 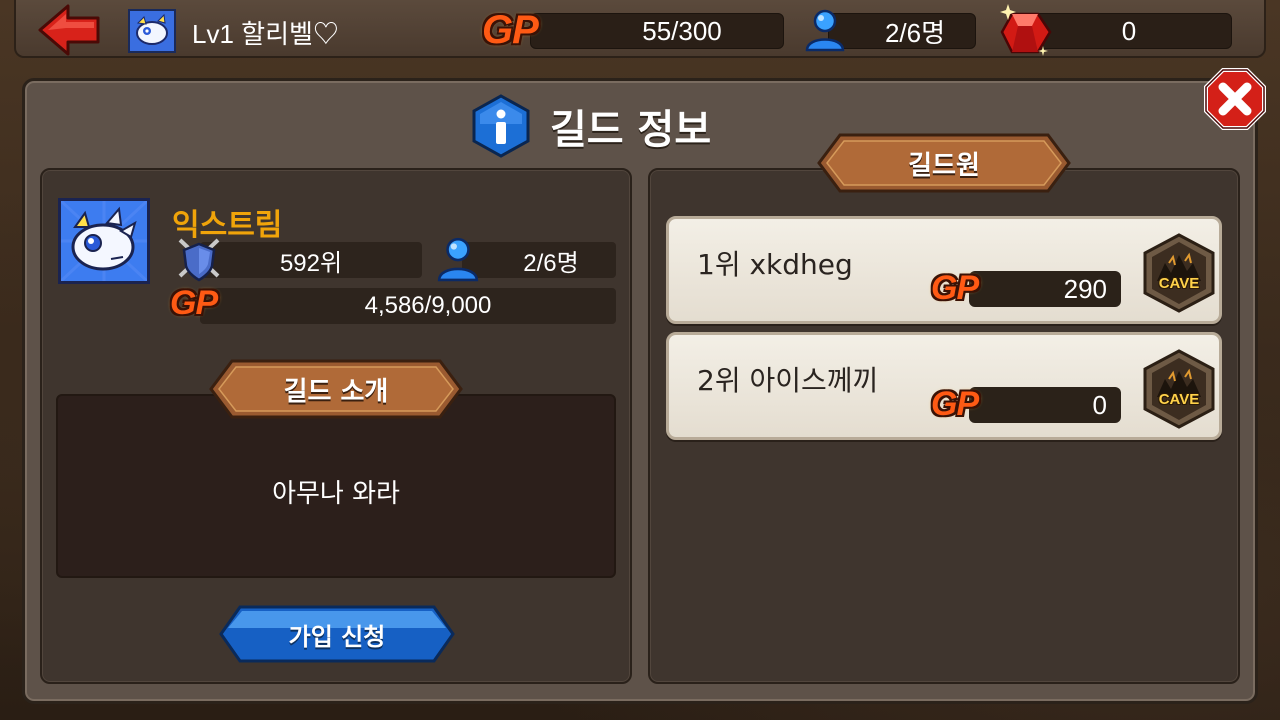 What do you see at coordinates (265, 34) in the screenshot?
I see `player-name: Lv1 할리벨♡` at bounding box center [265, 34].